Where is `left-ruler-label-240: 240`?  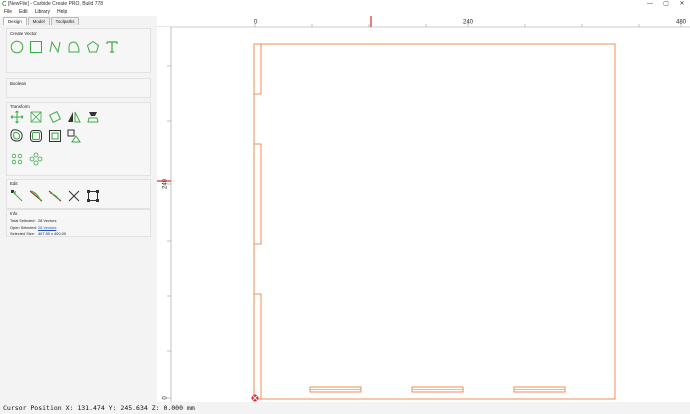
left-ruler-label-240: 240 is located at coordinates (166, 183).